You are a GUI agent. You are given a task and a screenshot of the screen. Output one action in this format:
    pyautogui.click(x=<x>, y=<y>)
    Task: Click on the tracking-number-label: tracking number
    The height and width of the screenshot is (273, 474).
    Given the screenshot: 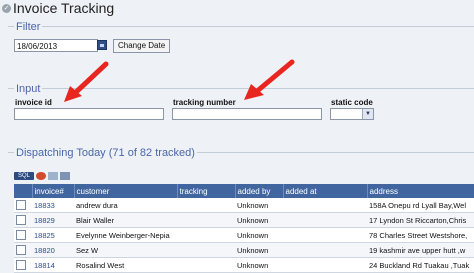 What is the action you would take?
    pyautogui.click(x=204, y=102)
    